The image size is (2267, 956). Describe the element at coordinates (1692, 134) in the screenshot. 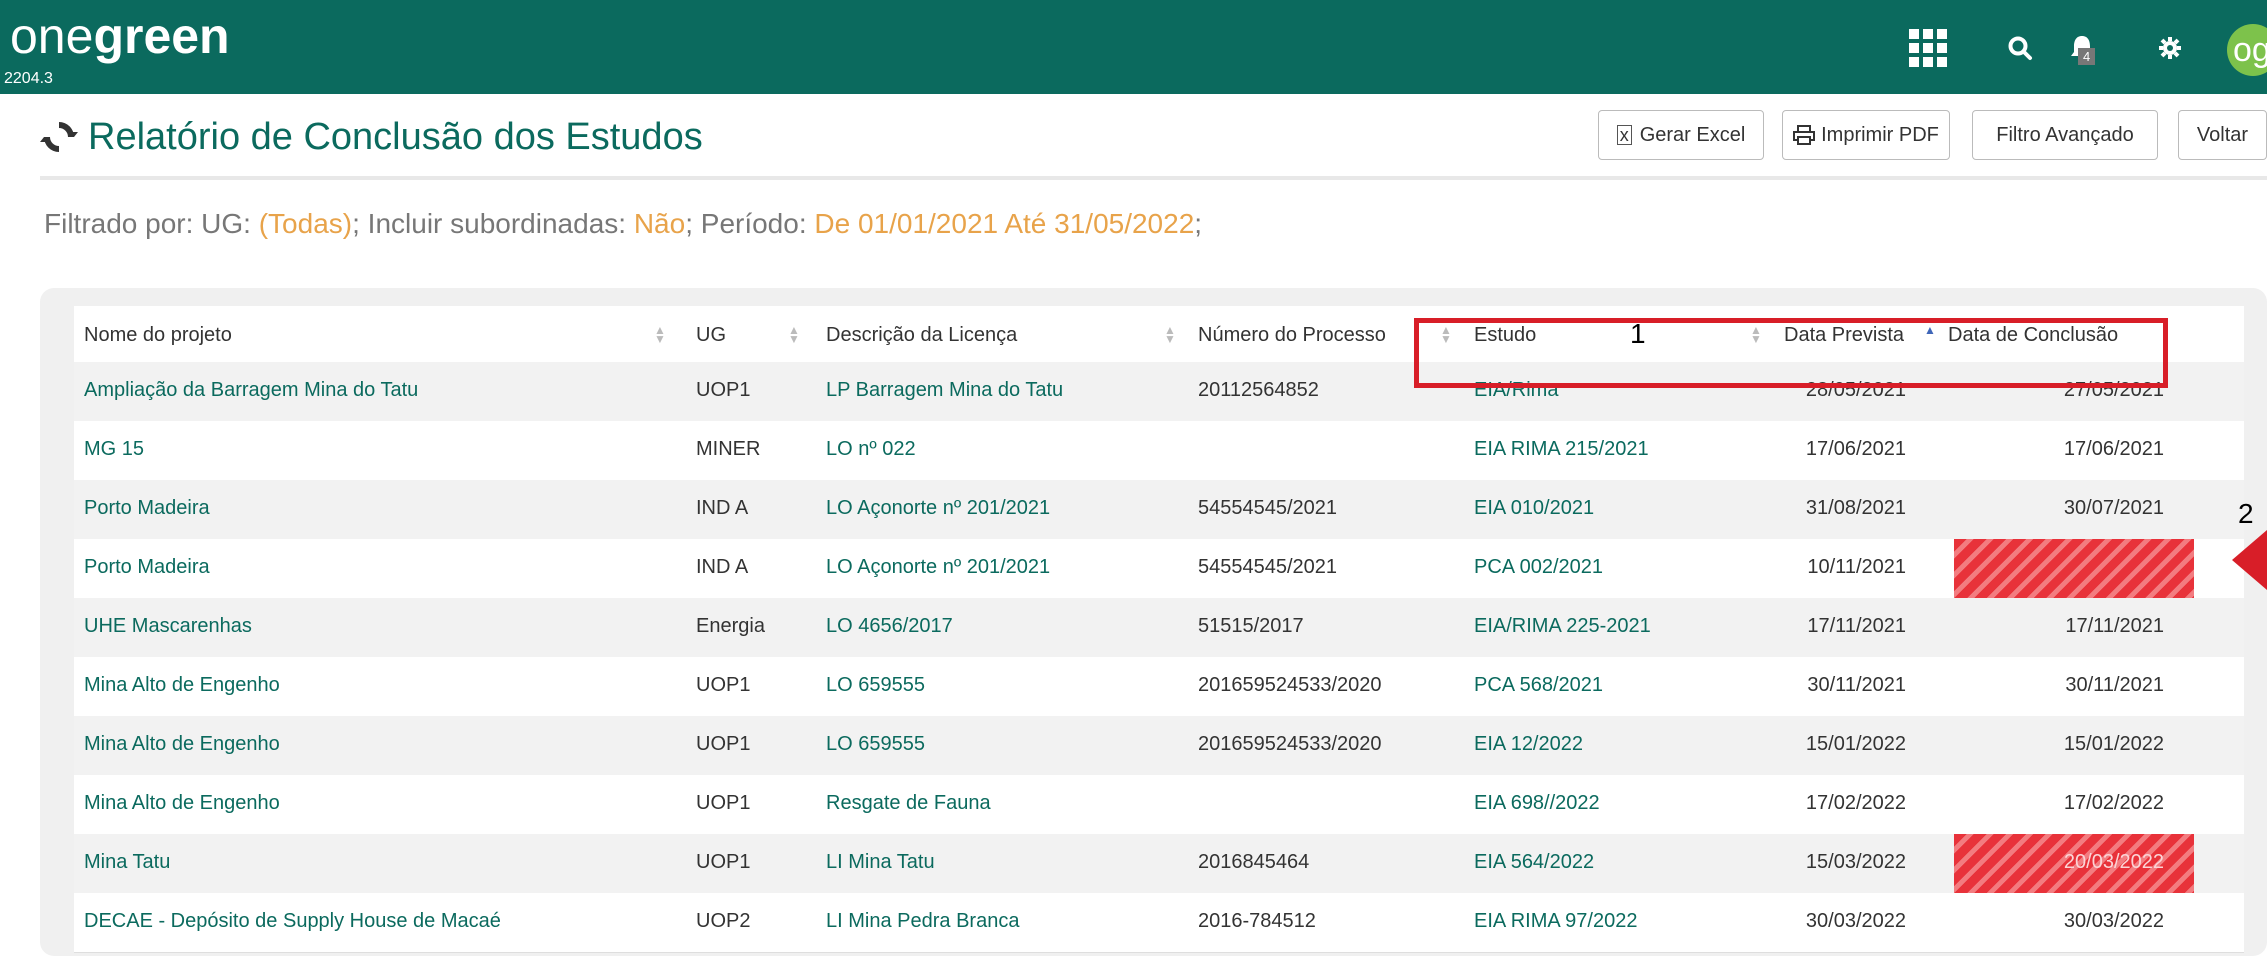

I see `export-excel-label: Gerar Excel` at that location.